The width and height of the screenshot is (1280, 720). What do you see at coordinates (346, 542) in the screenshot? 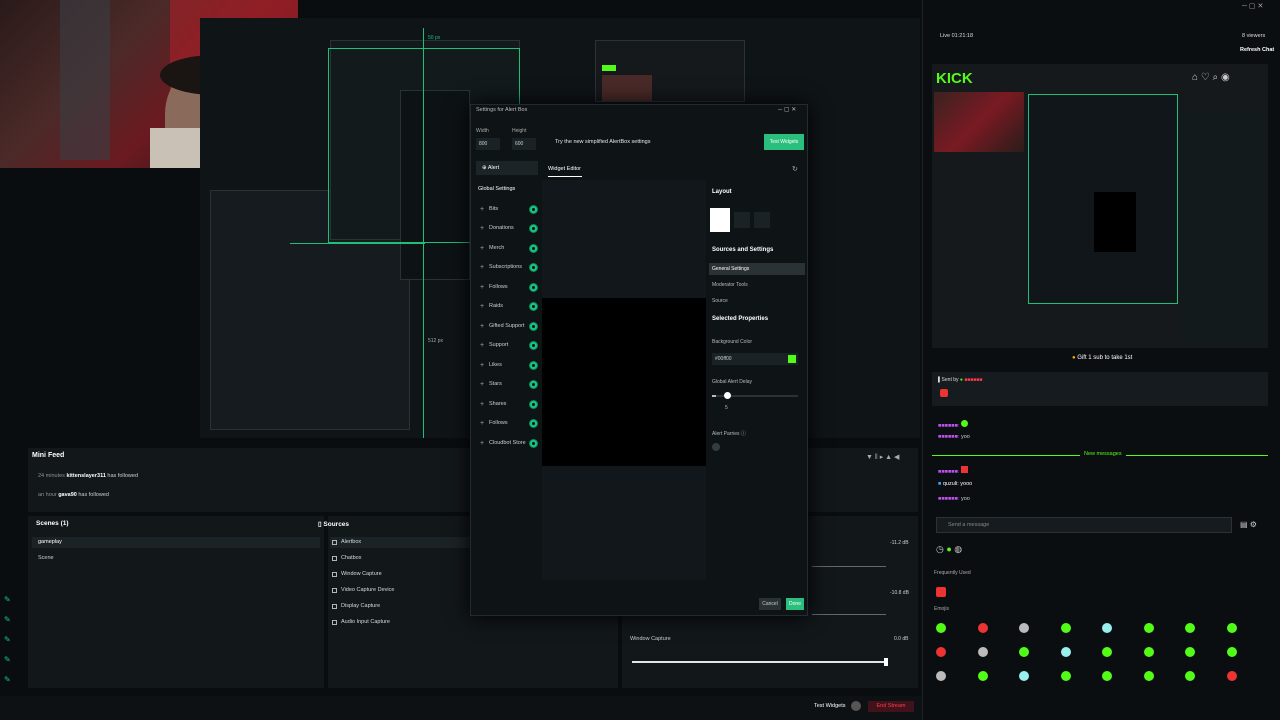
I see `source-item: Alertbox` at bounding box center [346, 542].